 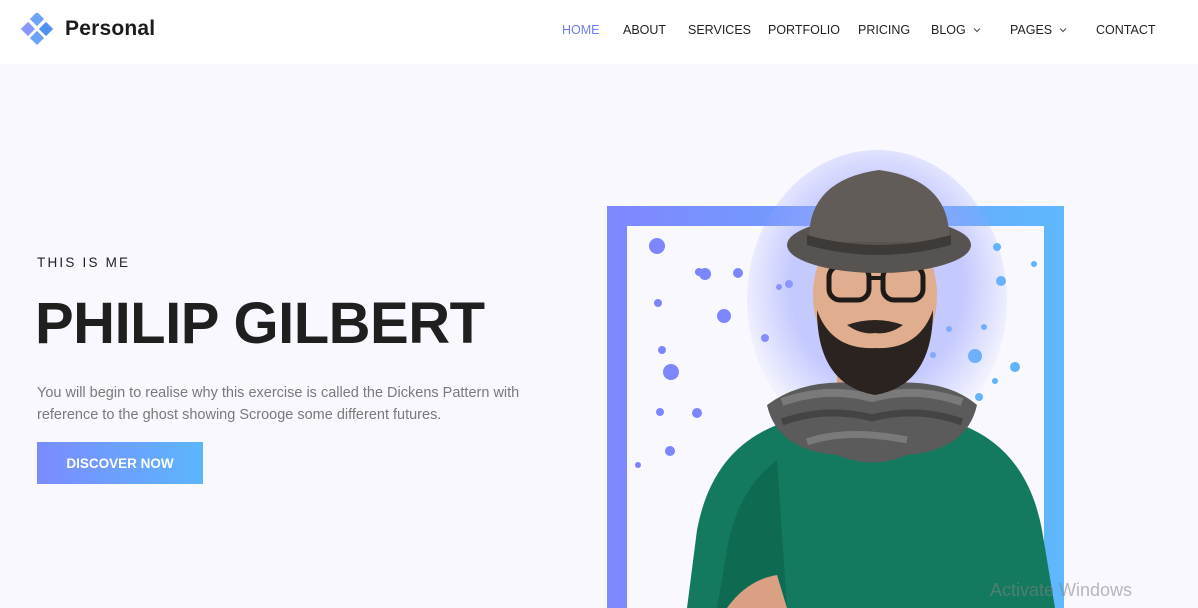 I want to click on nav-item-blog-label: BLOG, so click(x=948, y=30).